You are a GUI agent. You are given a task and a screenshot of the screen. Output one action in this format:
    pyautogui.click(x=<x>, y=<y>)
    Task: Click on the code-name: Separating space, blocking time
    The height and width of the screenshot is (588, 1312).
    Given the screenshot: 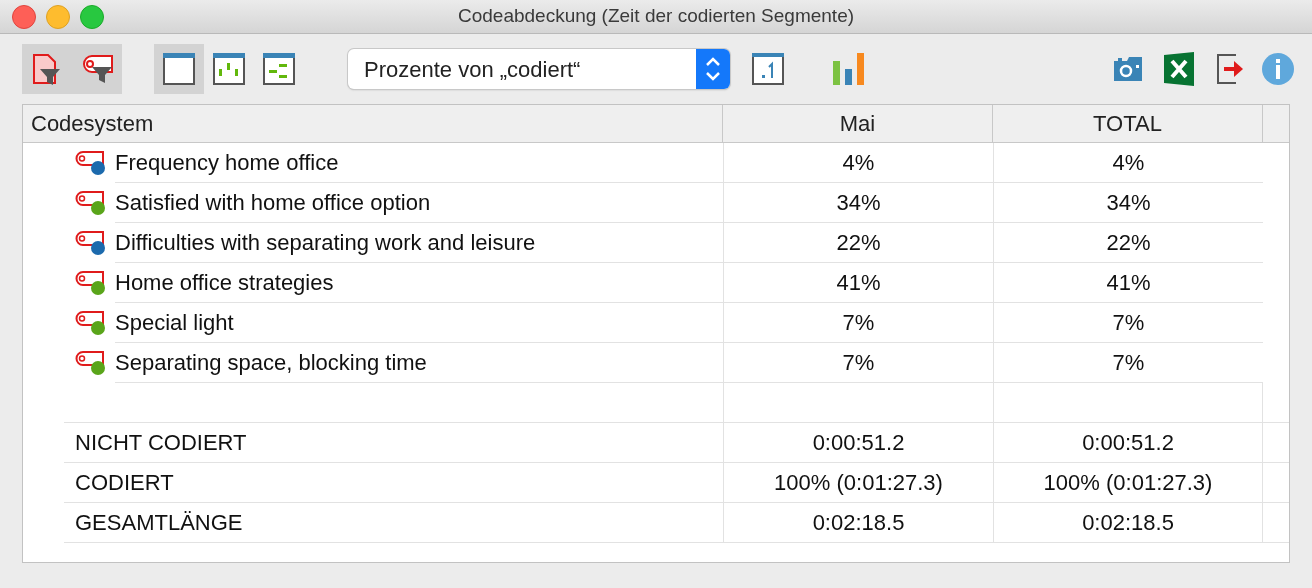 What is the action you would take?
    pyautogui.click(x=419, y=363)
    